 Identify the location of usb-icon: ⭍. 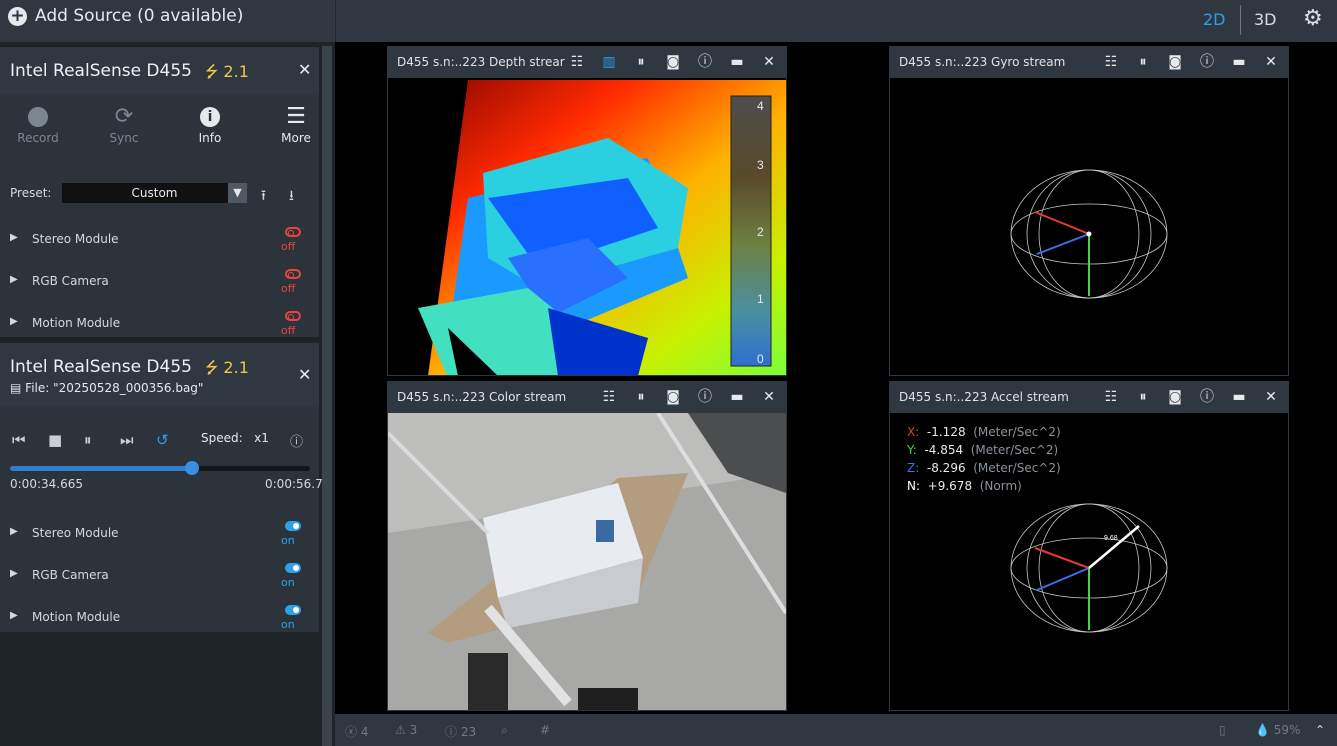
(212, 71).